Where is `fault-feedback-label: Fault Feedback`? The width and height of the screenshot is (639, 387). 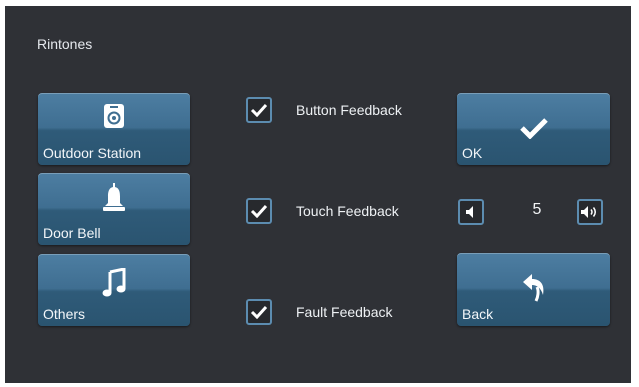
fault-feedback-label: Fault Feedback is located at coordinates (344, 312).